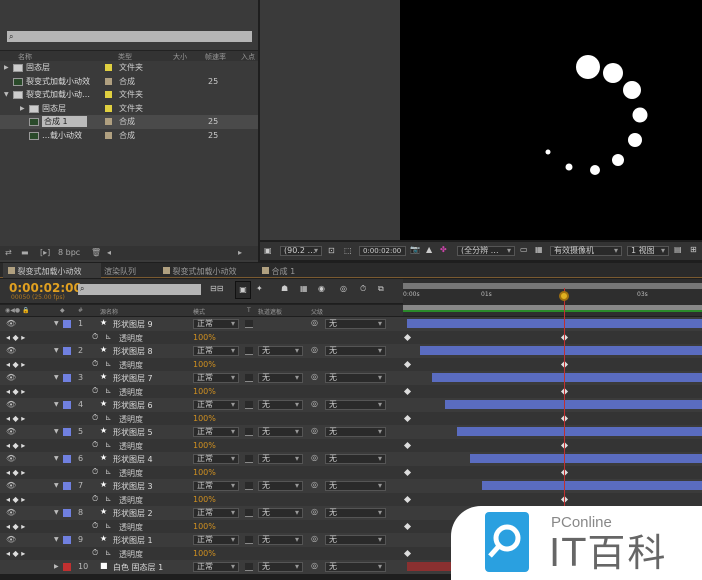  What do you see at coordinates (331, 250) in the screenshot?
I see `safe-zones-icon: ⊡` at bounding box center [331, 250].